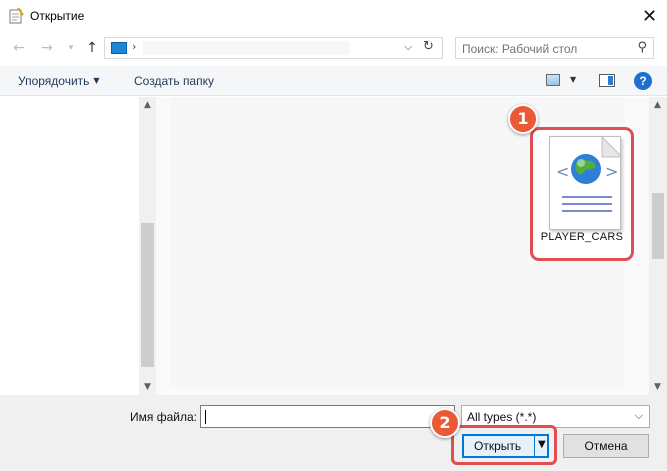 Image resolution: width=667 pixels, height=471 pixels. I want to click on file-item: < > PLAYER_CARS, so click(582, 194).